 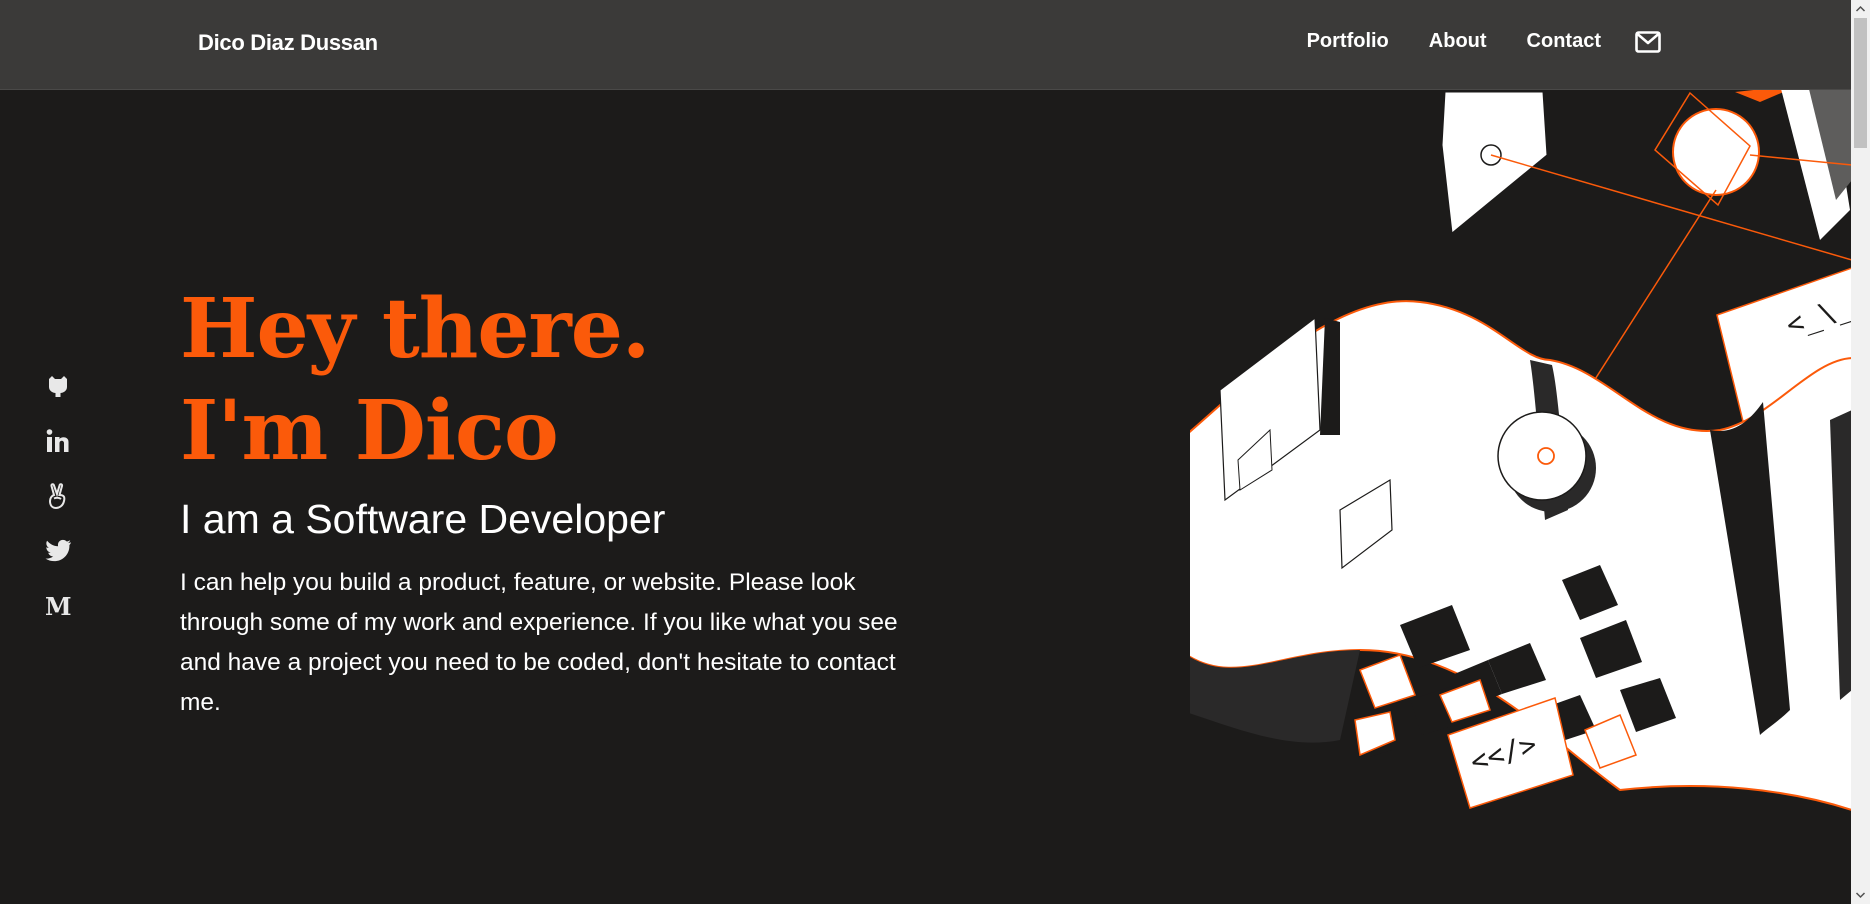 What do you see at coordinates (1458, 41) in the screenshot?
I see `nav-about-link: About` at bounding box center [1458, 41].